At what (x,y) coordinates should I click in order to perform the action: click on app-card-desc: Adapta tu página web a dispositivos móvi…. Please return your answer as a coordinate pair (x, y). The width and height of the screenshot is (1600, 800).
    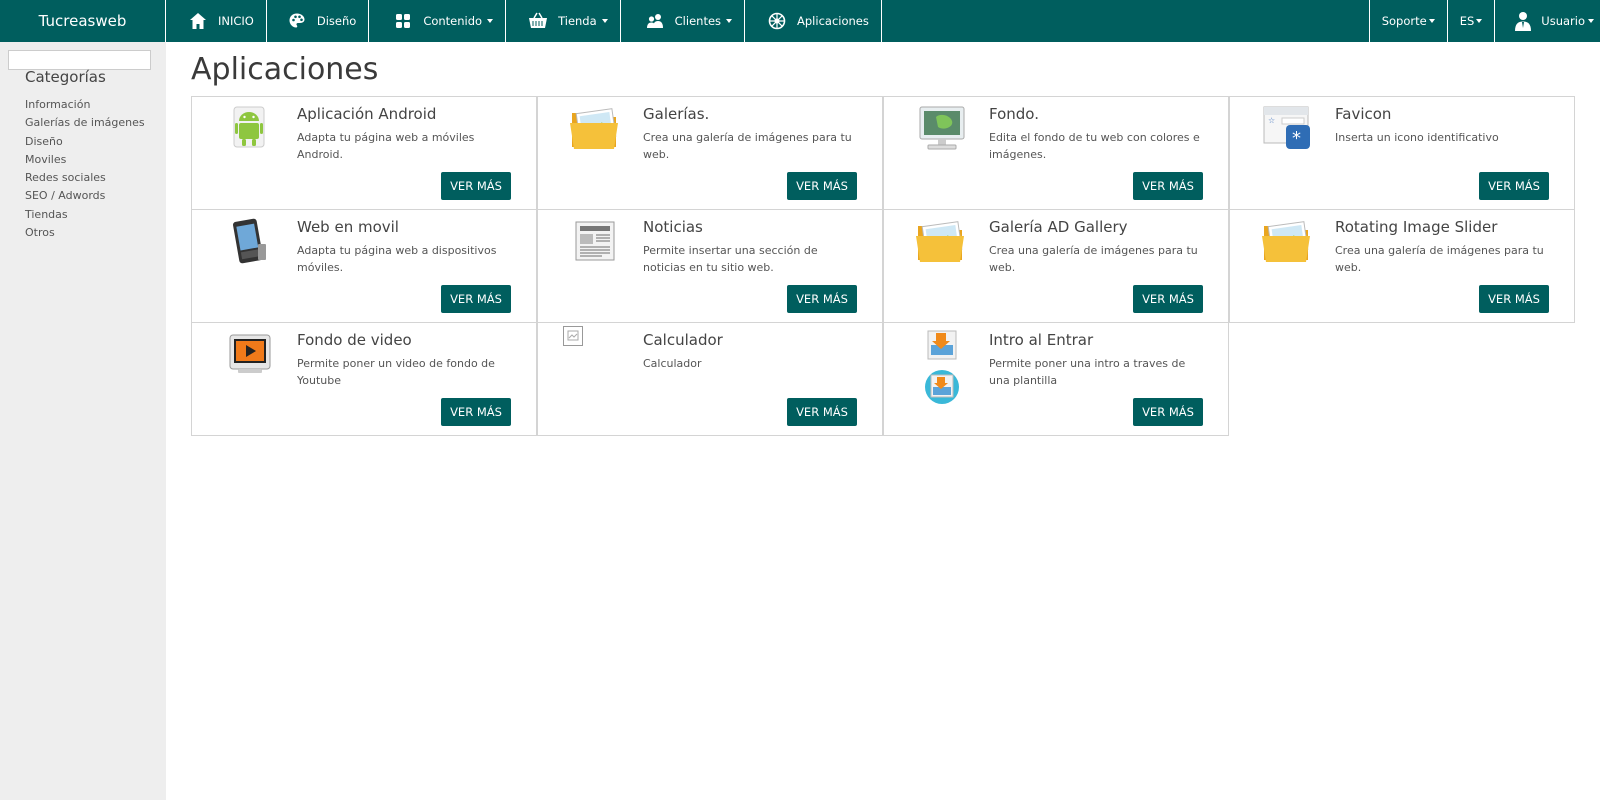
    Looking at the image, I should click on (397, 259).